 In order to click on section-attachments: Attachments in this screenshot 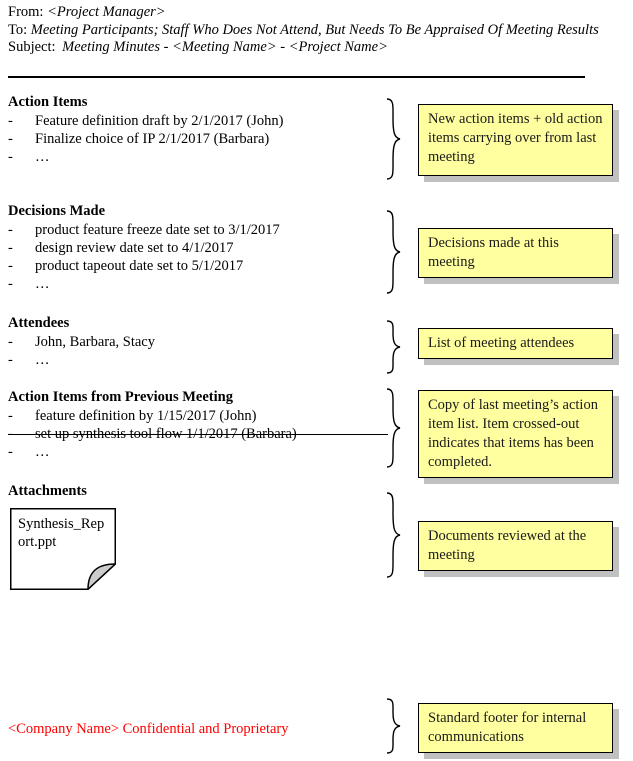, I will do `click(198, 492)`.